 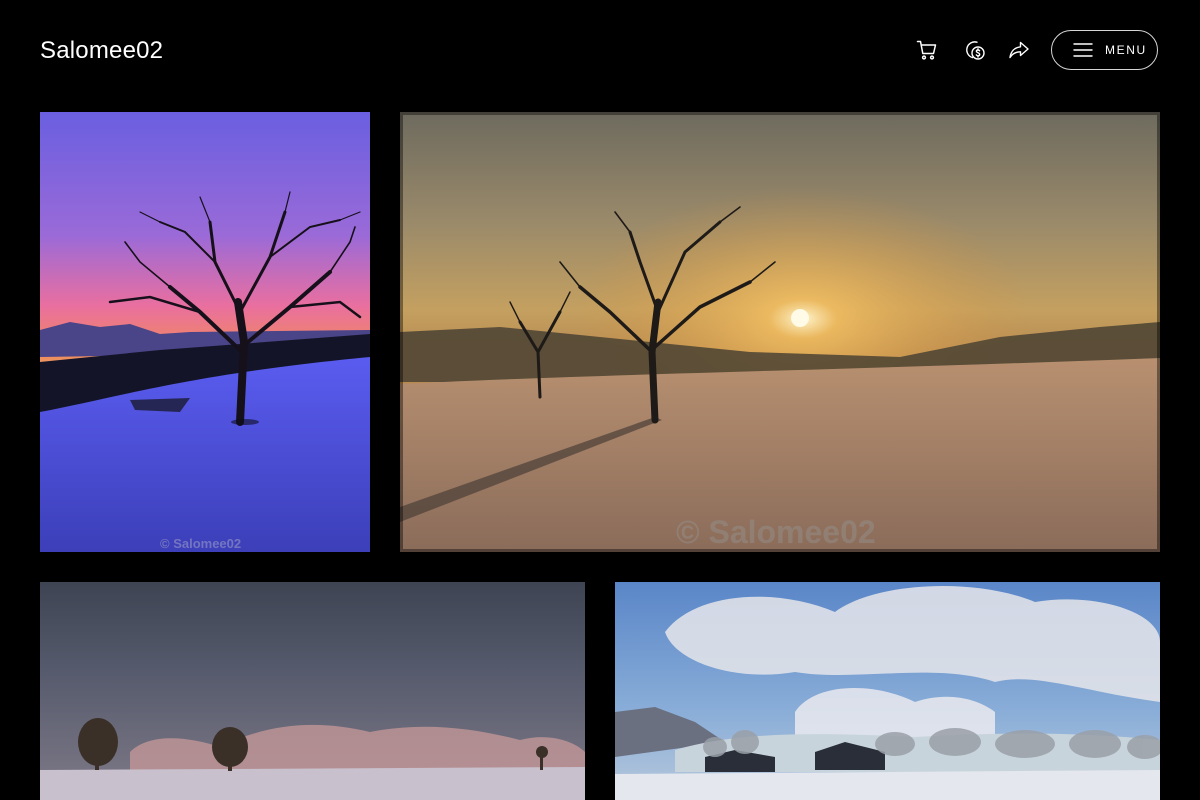 What do you see at coordinates (600, 51) in the screenshot?
I see `site-header: Salomee02 MENU` at bounding box center [600, 51].